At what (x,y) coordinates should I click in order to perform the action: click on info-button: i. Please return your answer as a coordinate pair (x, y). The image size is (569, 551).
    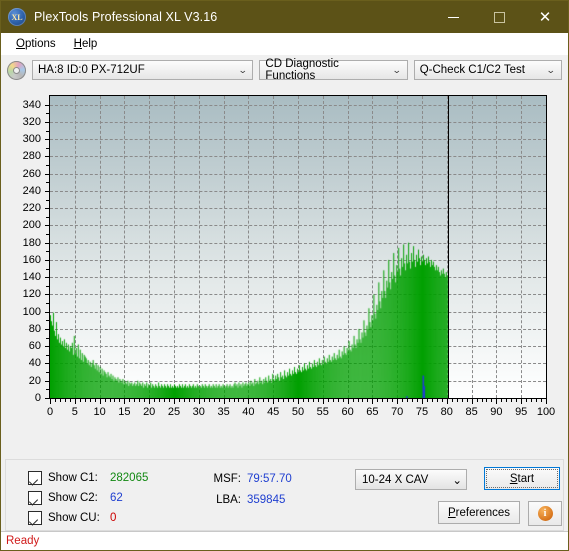
    Looking at the image, I should click on (545, 513).